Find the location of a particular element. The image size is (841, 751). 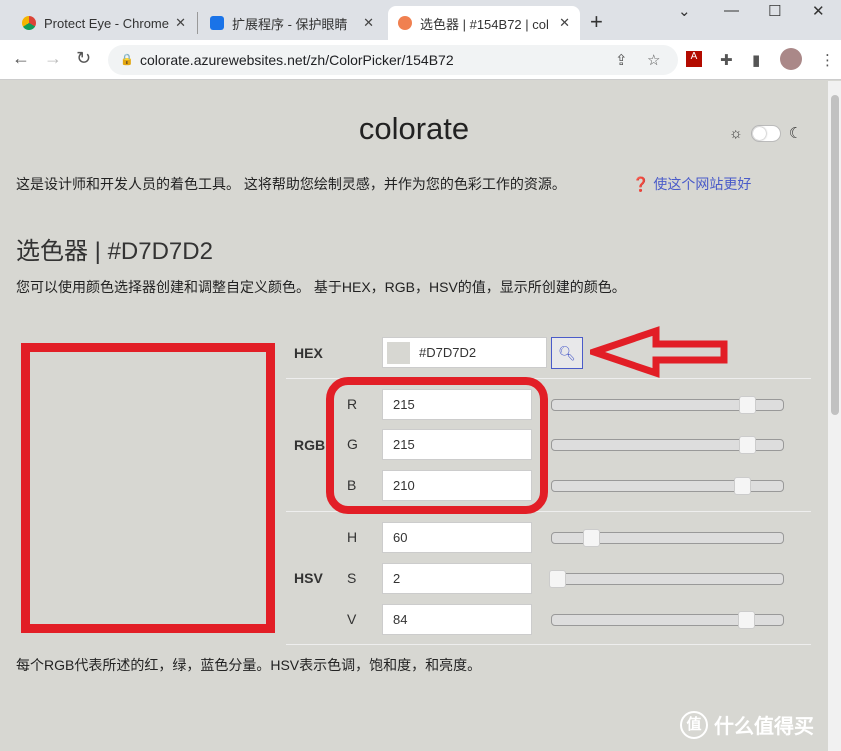

slider-h is located at coordinates (667, 538).